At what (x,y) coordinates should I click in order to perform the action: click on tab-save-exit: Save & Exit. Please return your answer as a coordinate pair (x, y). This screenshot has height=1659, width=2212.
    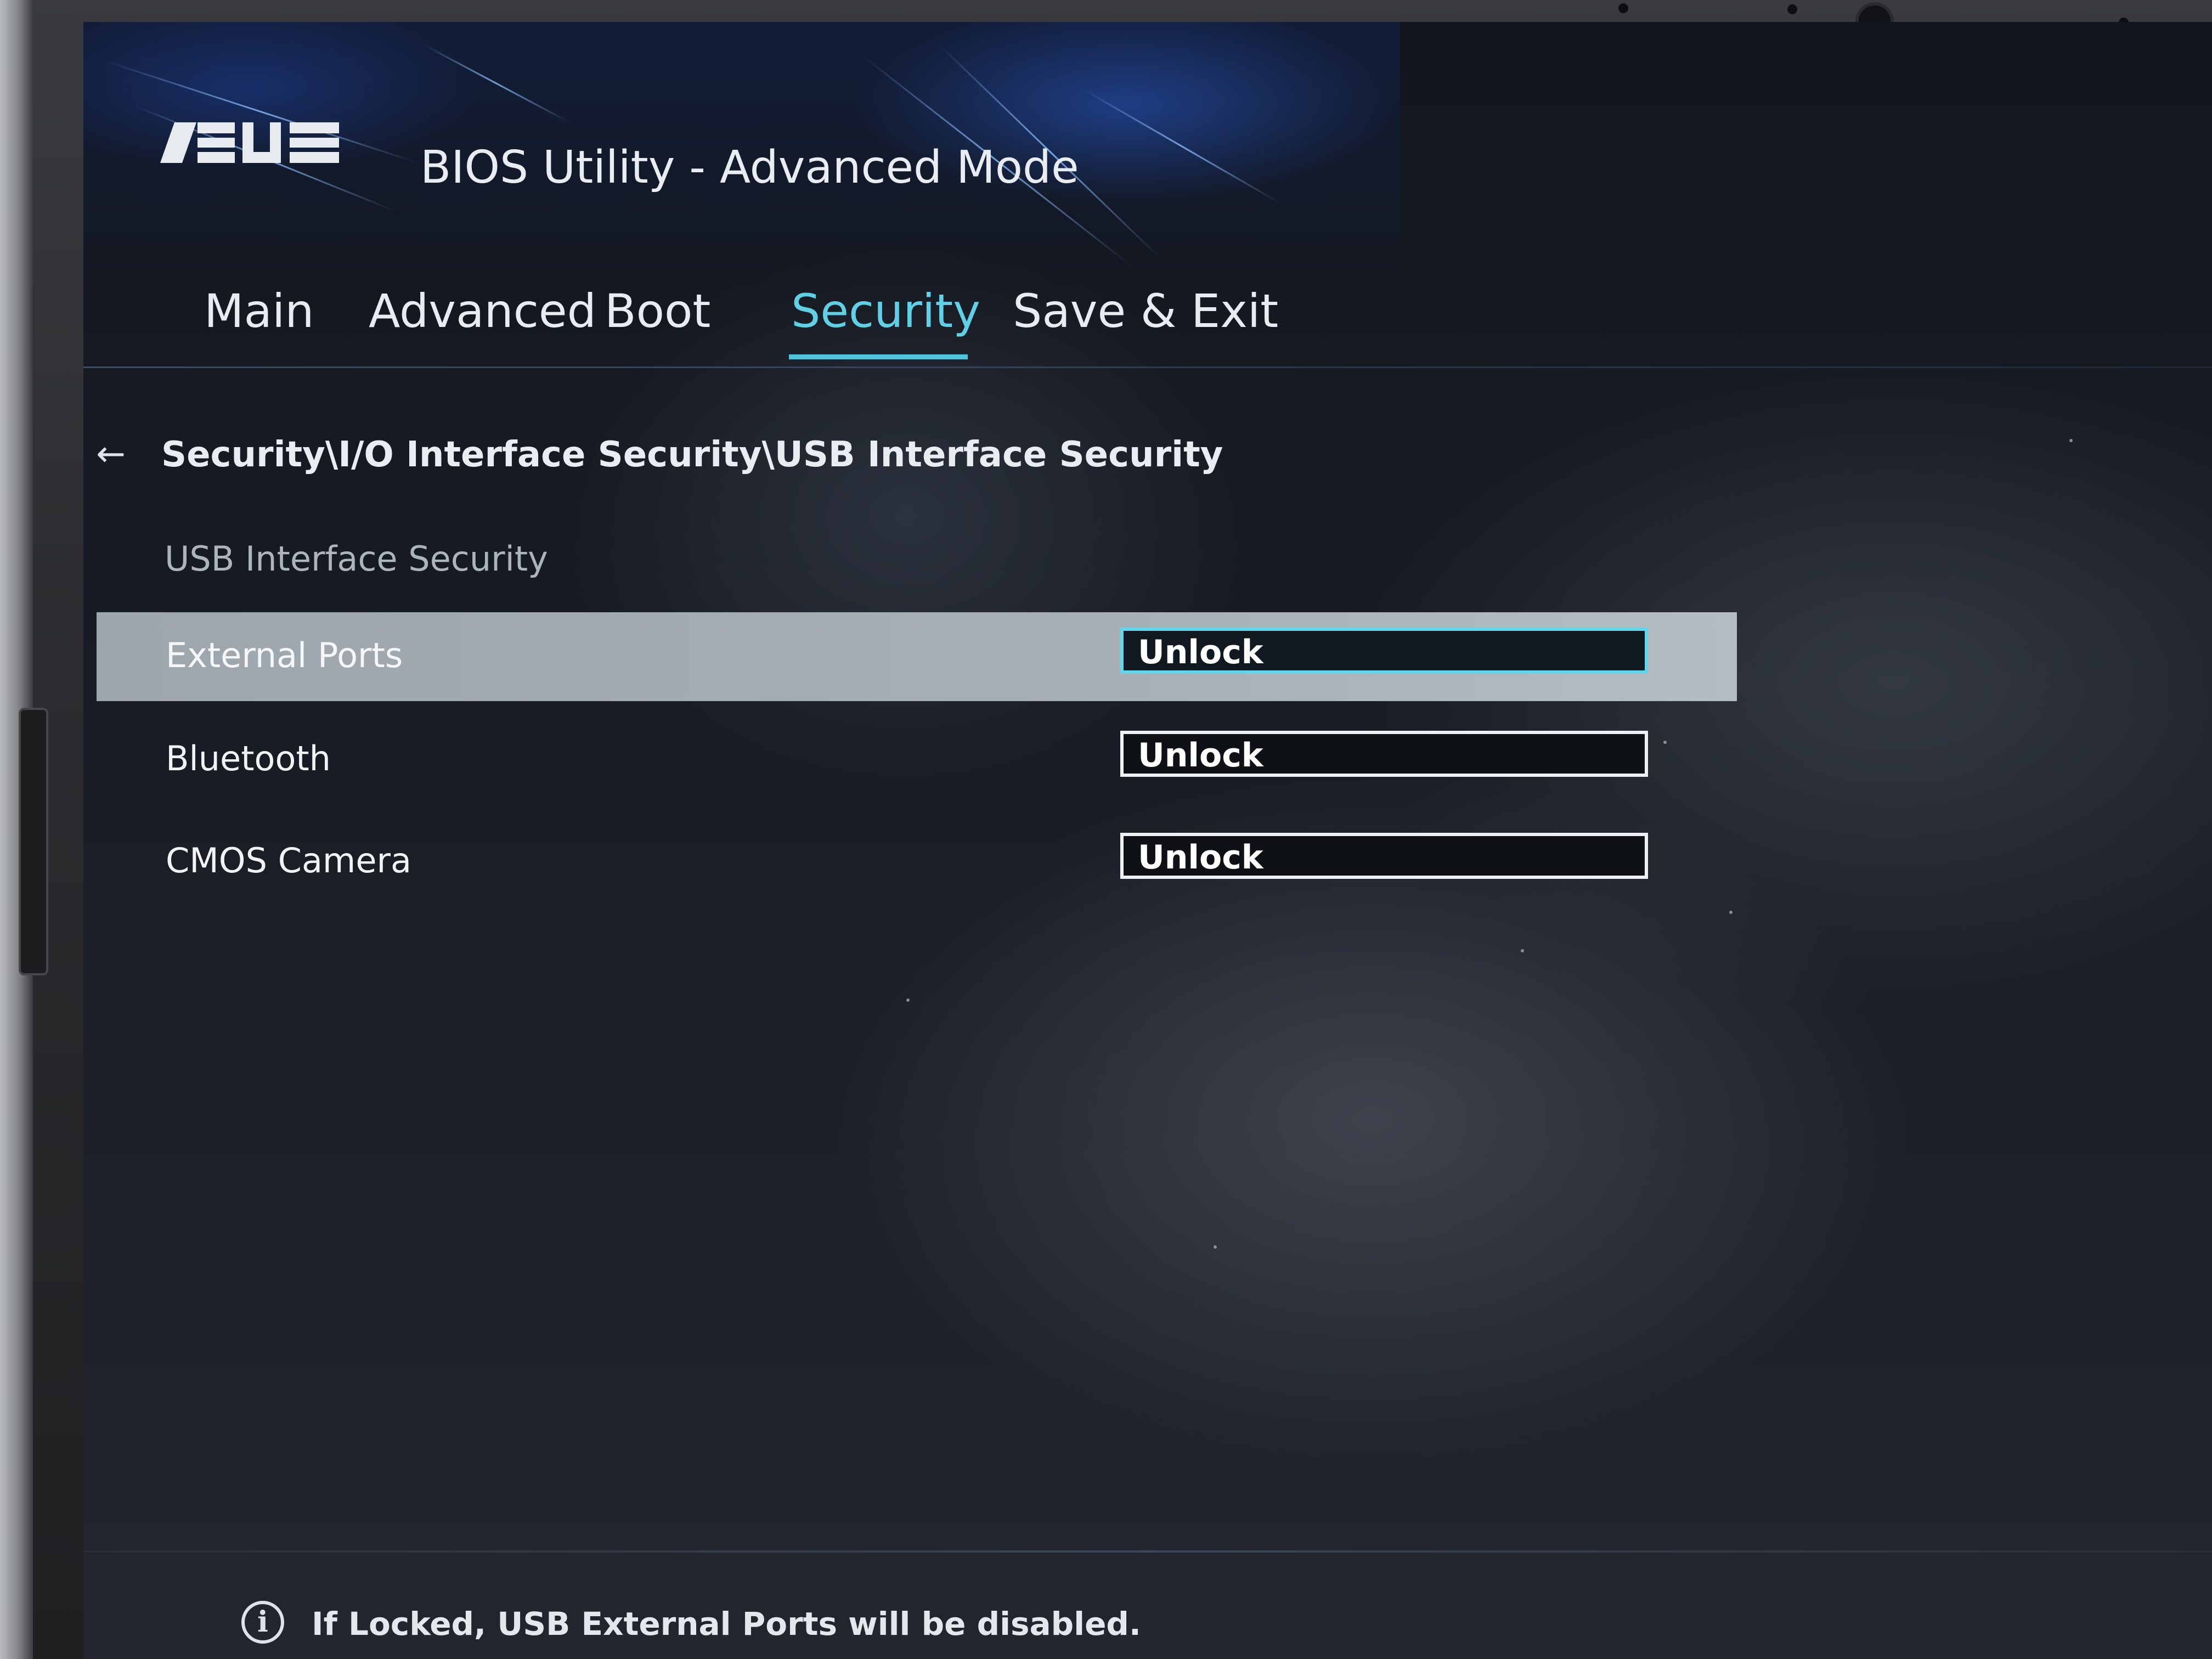
    Looking at the image, I should click on (1145, 311).